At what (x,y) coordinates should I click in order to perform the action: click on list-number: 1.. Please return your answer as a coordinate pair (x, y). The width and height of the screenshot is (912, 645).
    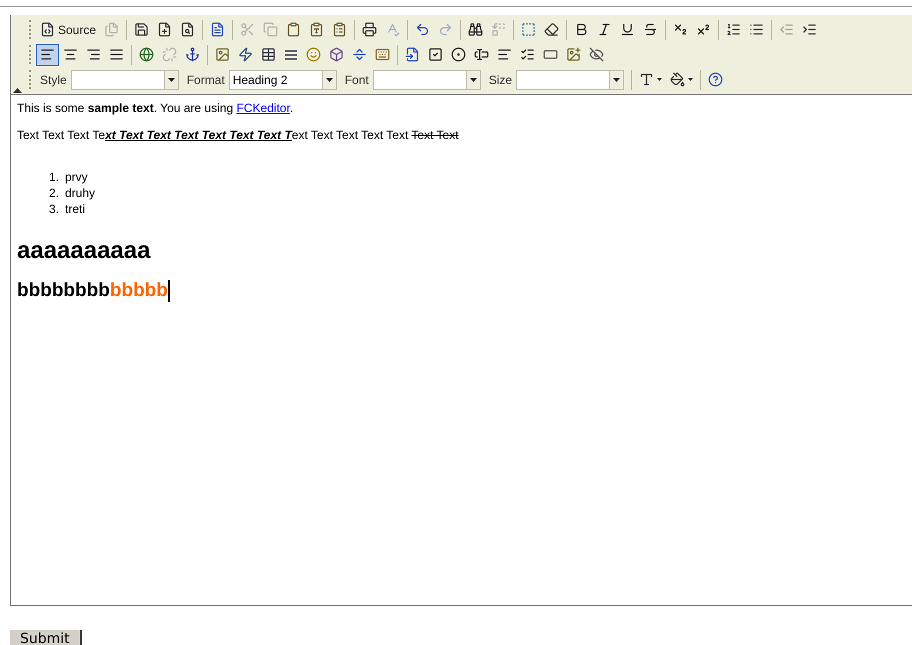
    Looking at the image, I should click on (53, 177).